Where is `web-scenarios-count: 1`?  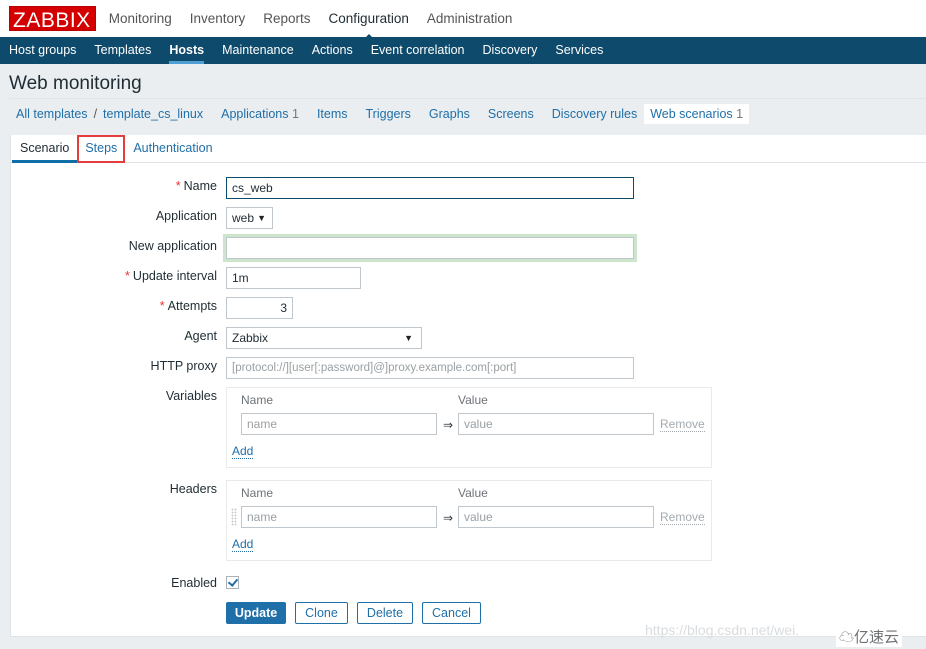 web-scenarios-count: 1 is located at coordinates (740, 114).